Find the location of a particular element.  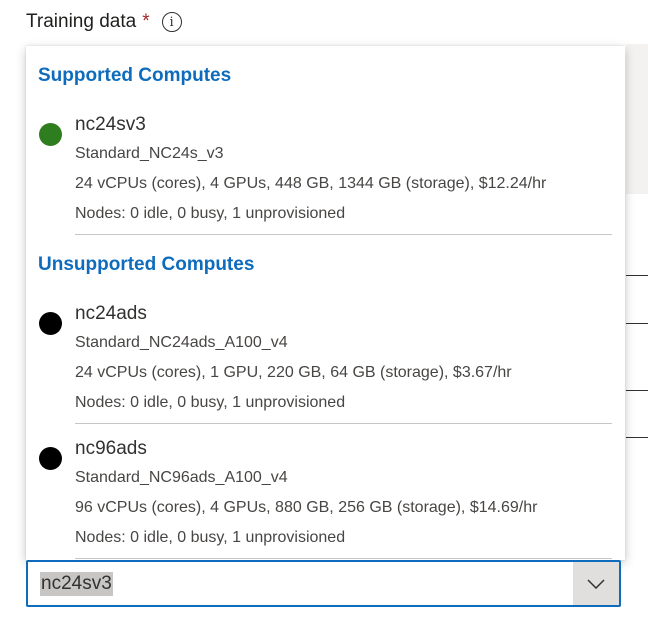

group-header-unsupported: Unsupported Computes is located at coordinates (146, 264).